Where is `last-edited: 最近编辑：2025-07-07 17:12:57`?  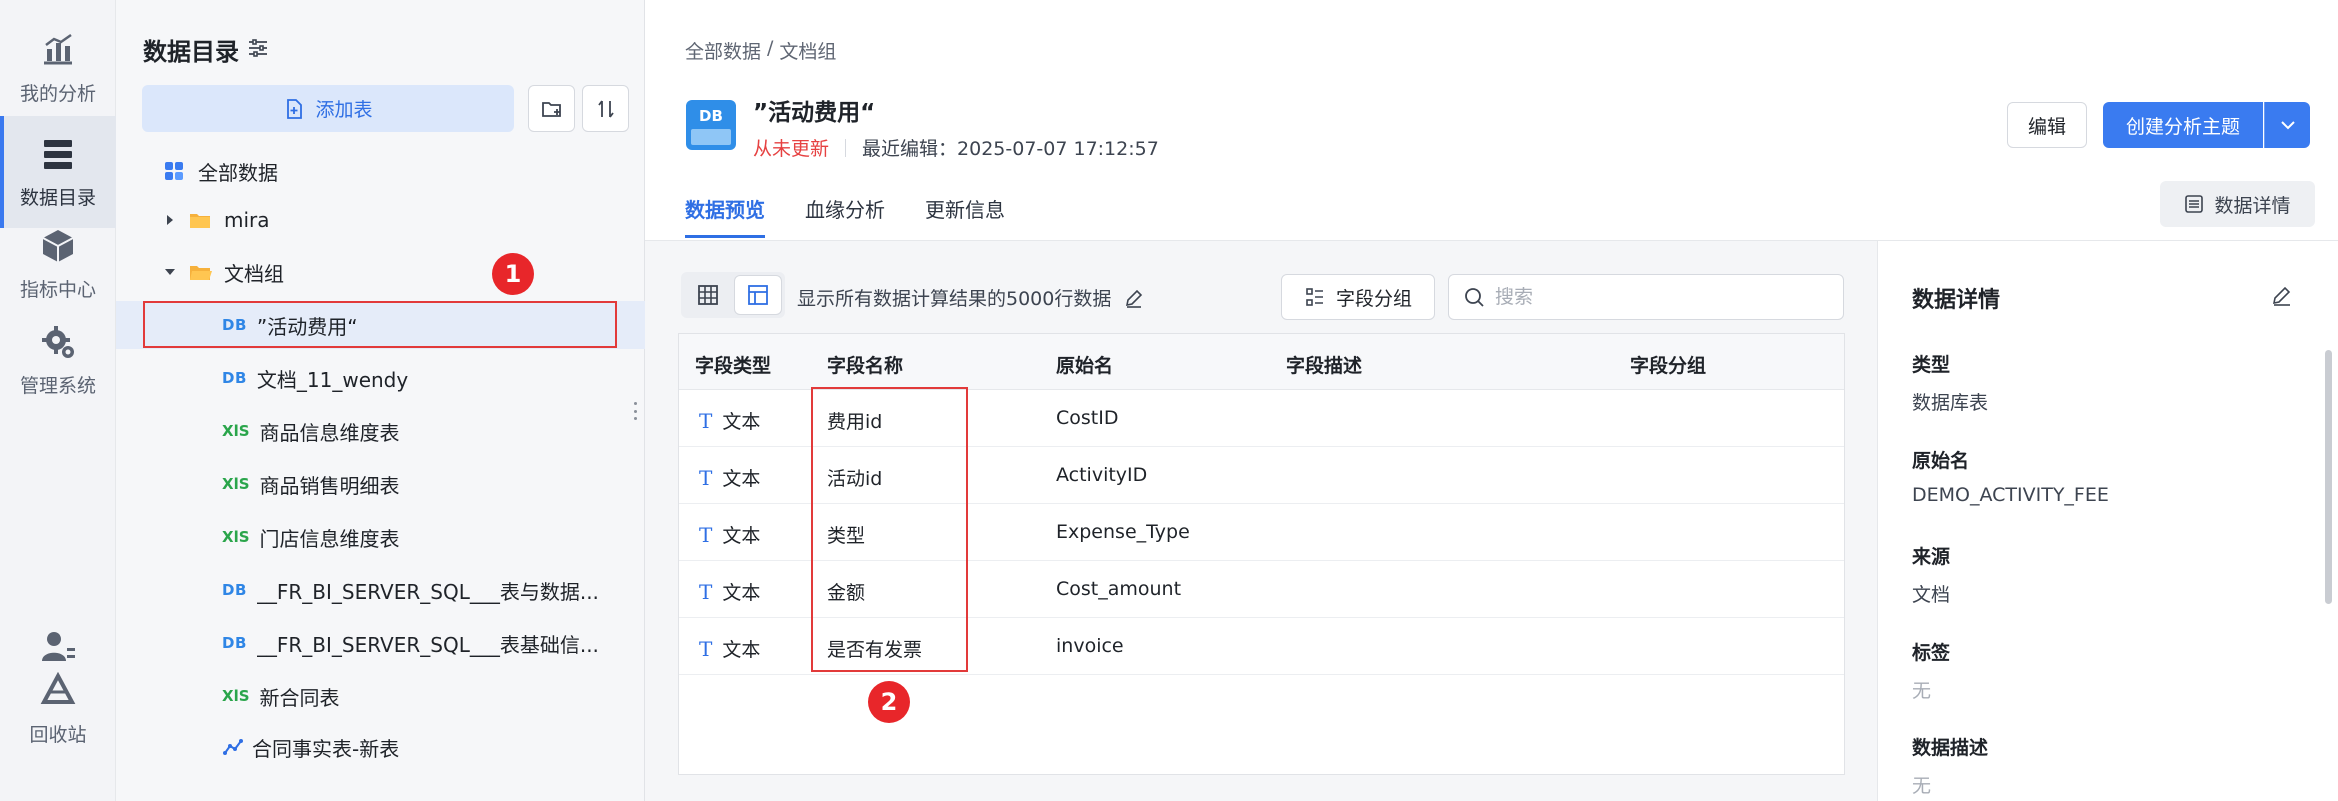 last-edited: 最近编辑：2025-07-07 17:12:57 is located at coordinates (1010, 149).